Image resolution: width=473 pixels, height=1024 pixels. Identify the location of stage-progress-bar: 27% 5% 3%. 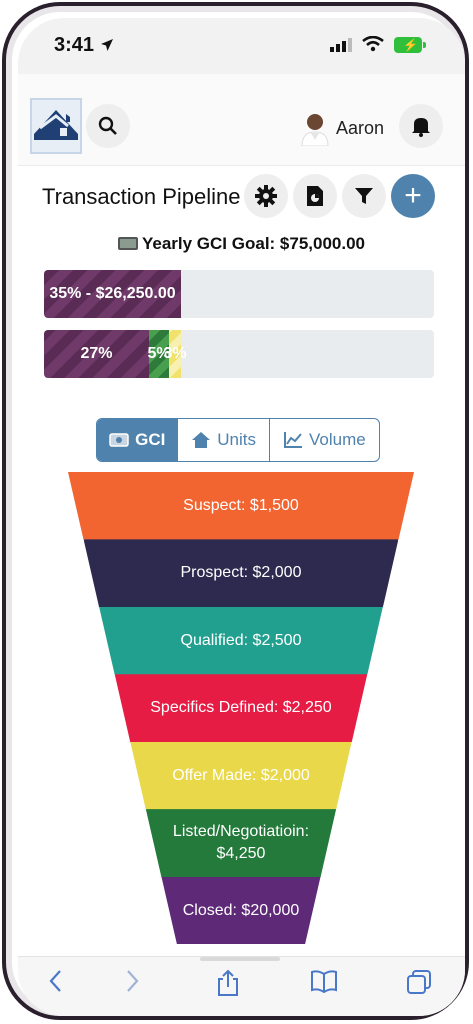
(239, 354).